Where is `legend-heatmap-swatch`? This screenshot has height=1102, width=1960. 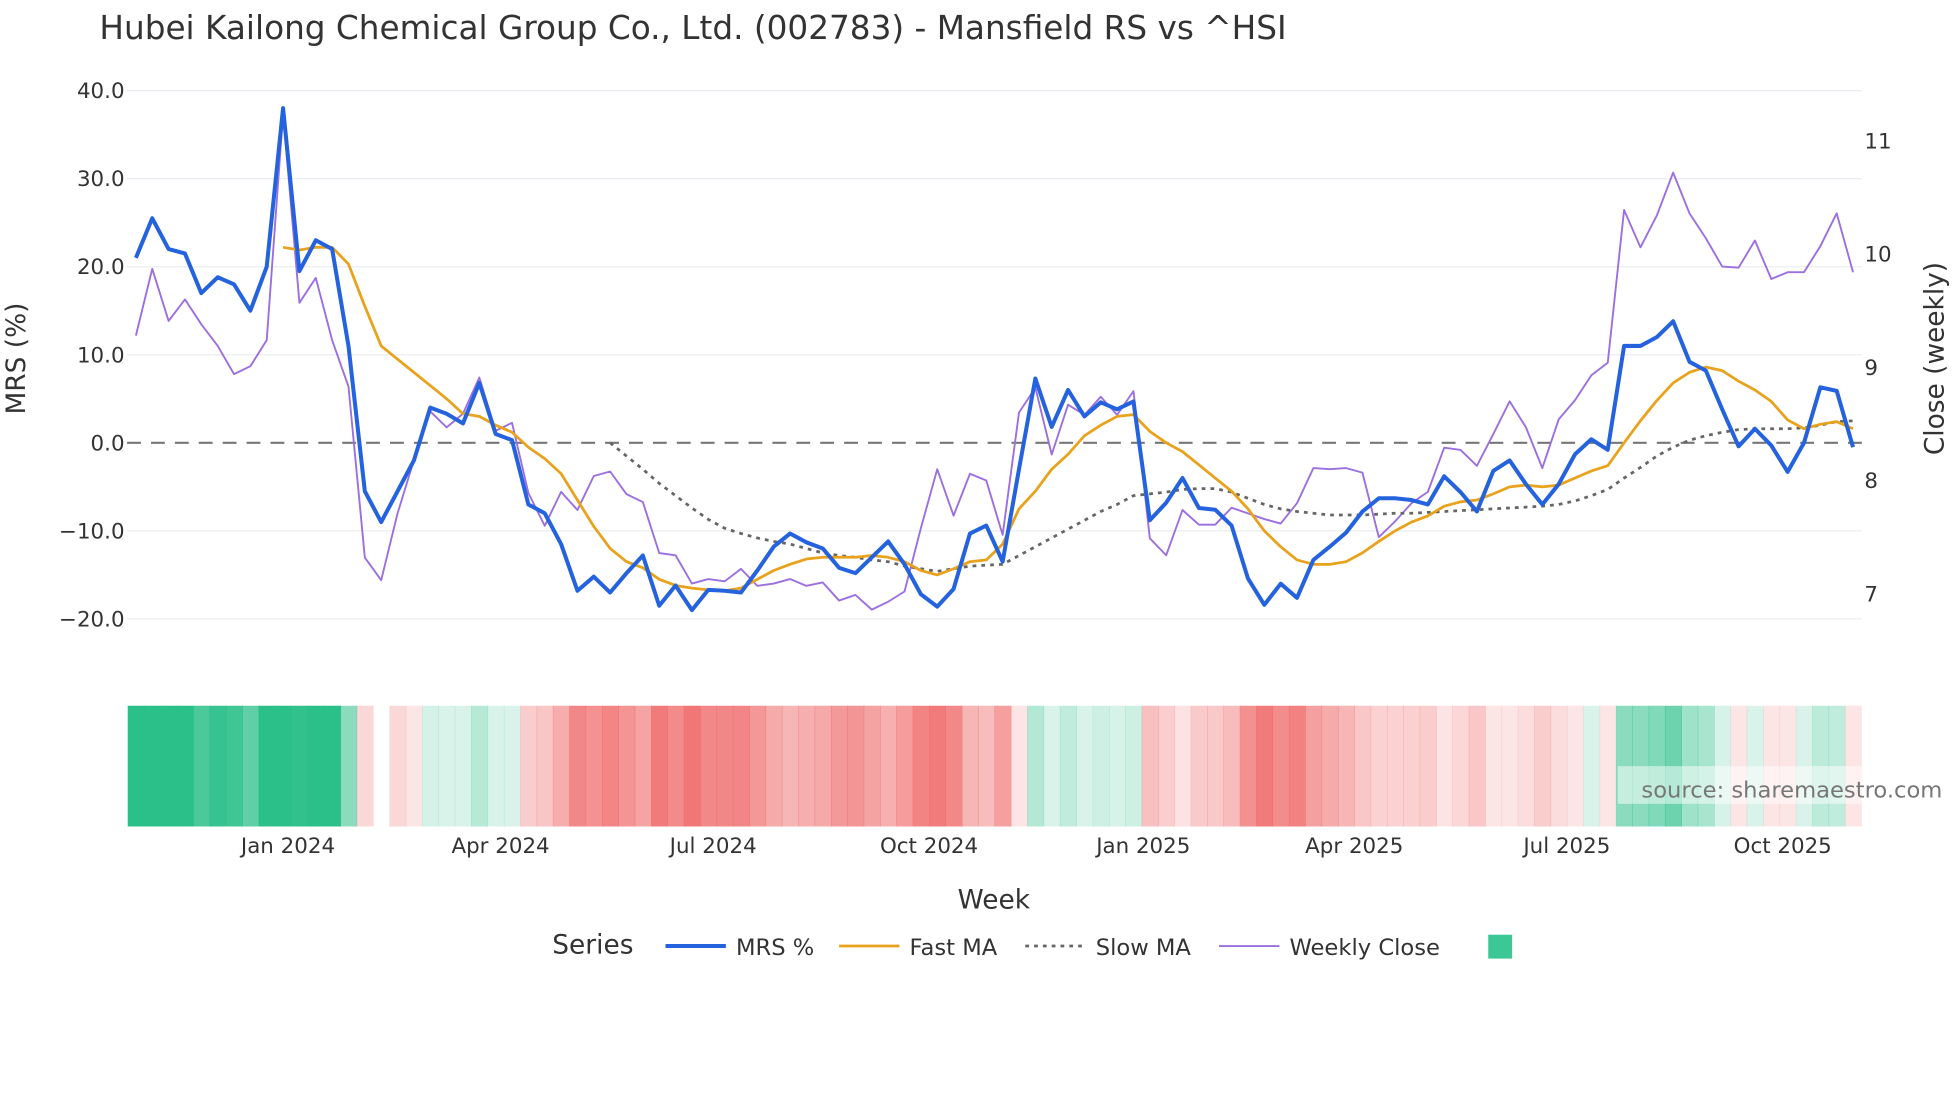 legend-heatmap-swatch is located at coordinates (1500, 946).